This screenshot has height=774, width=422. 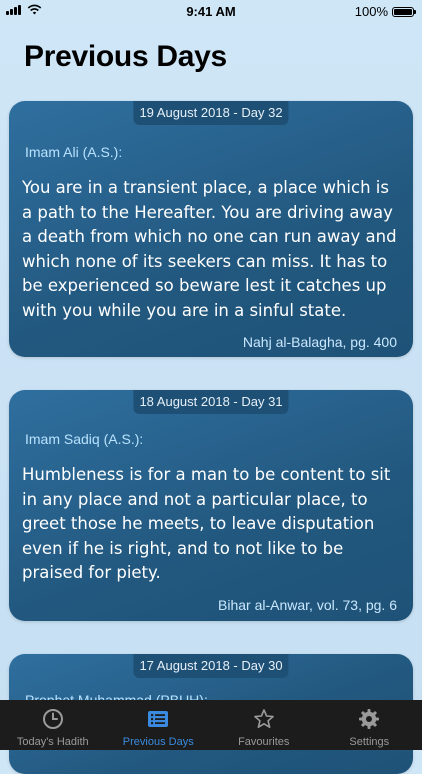 What do you see at coordinates (371, 11) in the screenshot?
I see `battery-percentage: 100%` at bounding box center [371, 11].